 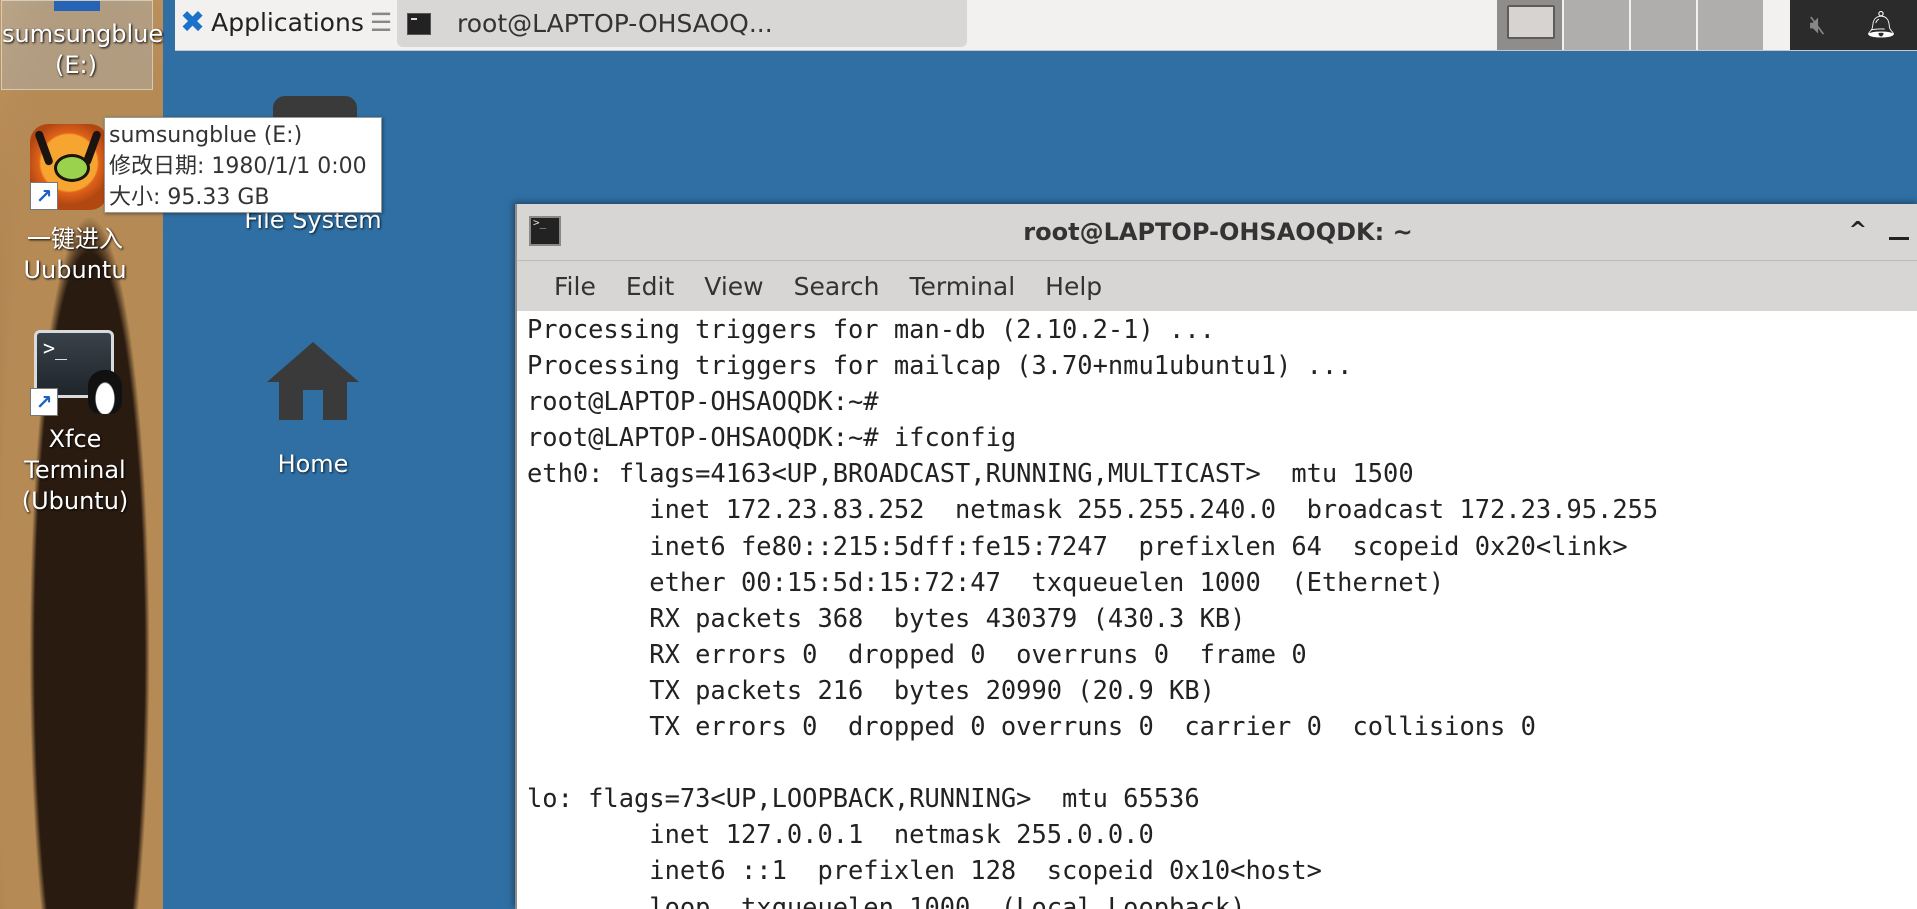 I want to click on terminal-title: root@LAPTOP-OHSAOQDK: ~, so click(x=1218, y=232).